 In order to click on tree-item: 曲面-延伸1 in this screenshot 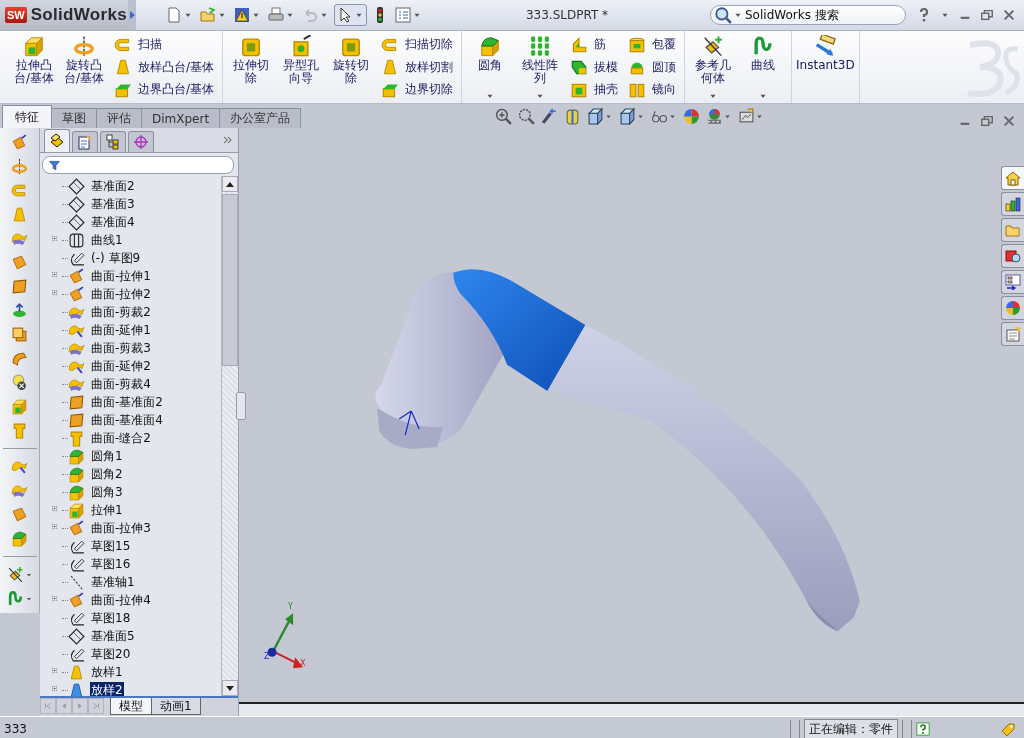, I will do `click(121, 330)`.